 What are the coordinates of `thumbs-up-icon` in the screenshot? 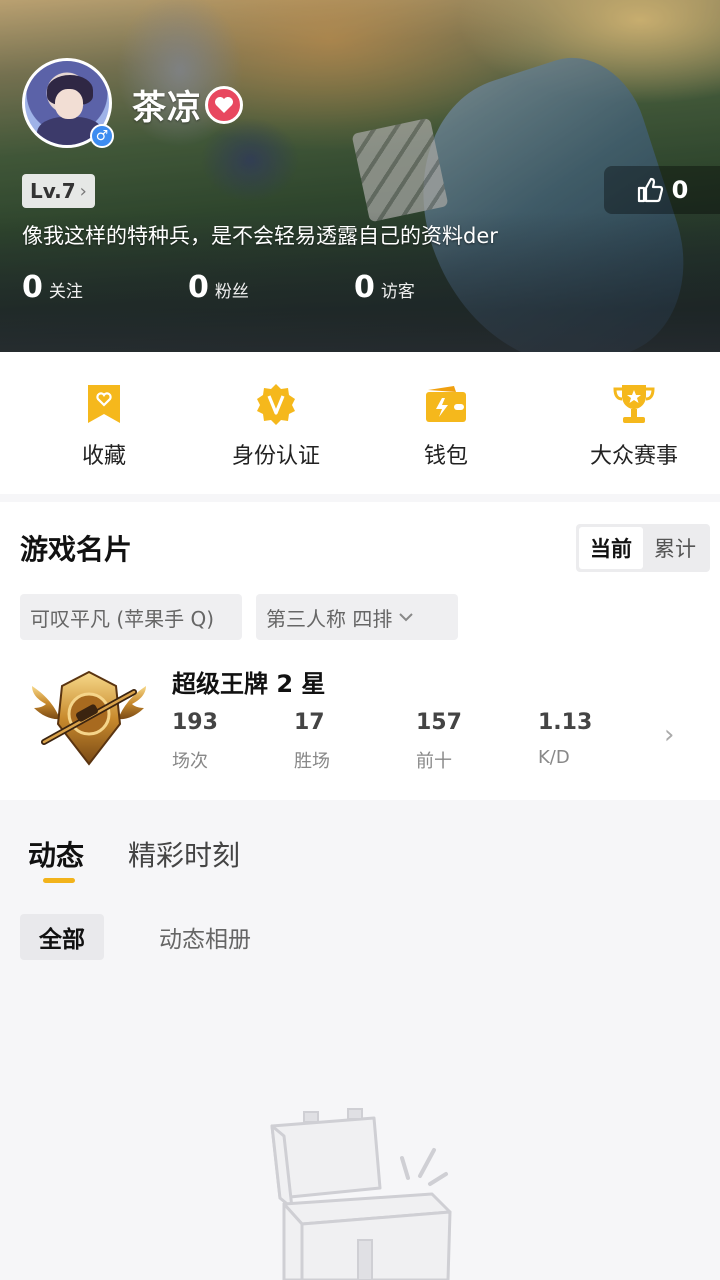 It's located at (650, 190).